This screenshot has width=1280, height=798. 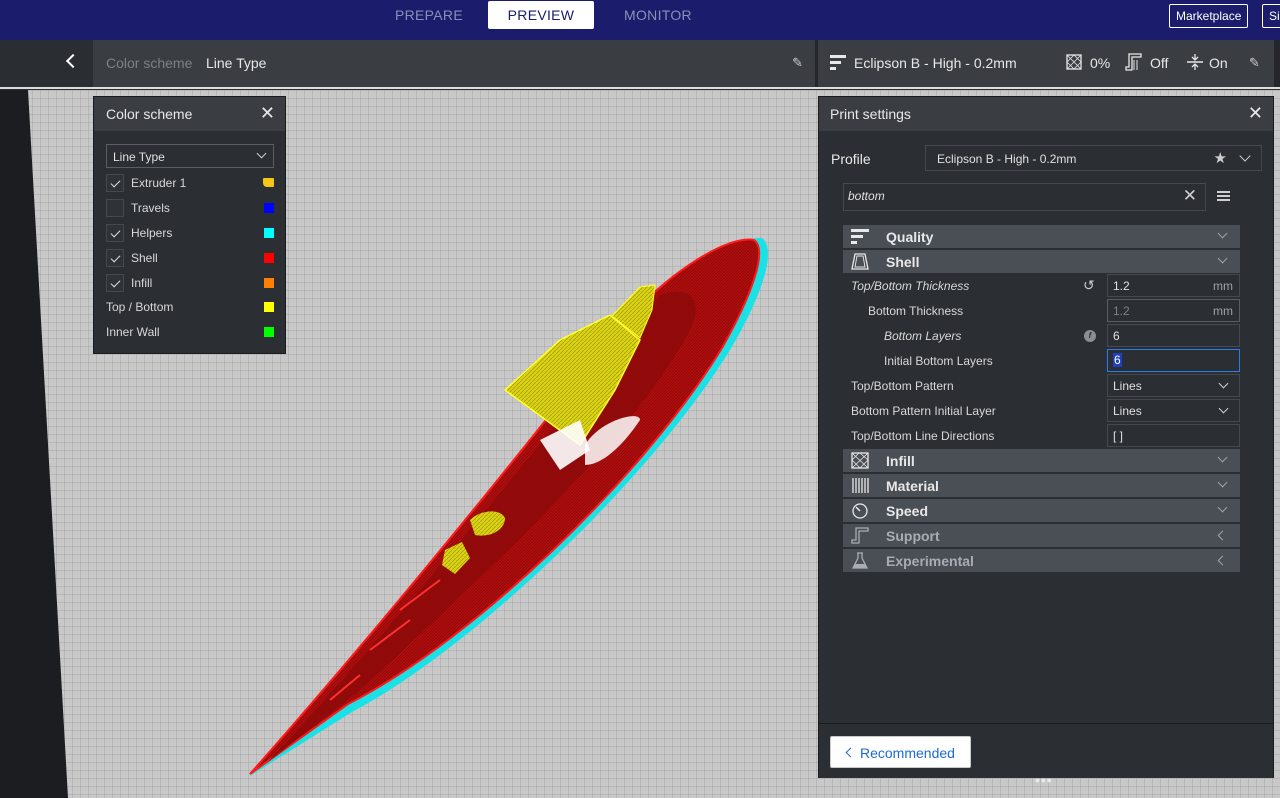 I want to click on setting-bottom-pattern-initial-layer: Bottom Pattern Initial Layer Lines, so click(x=1041, y=410).